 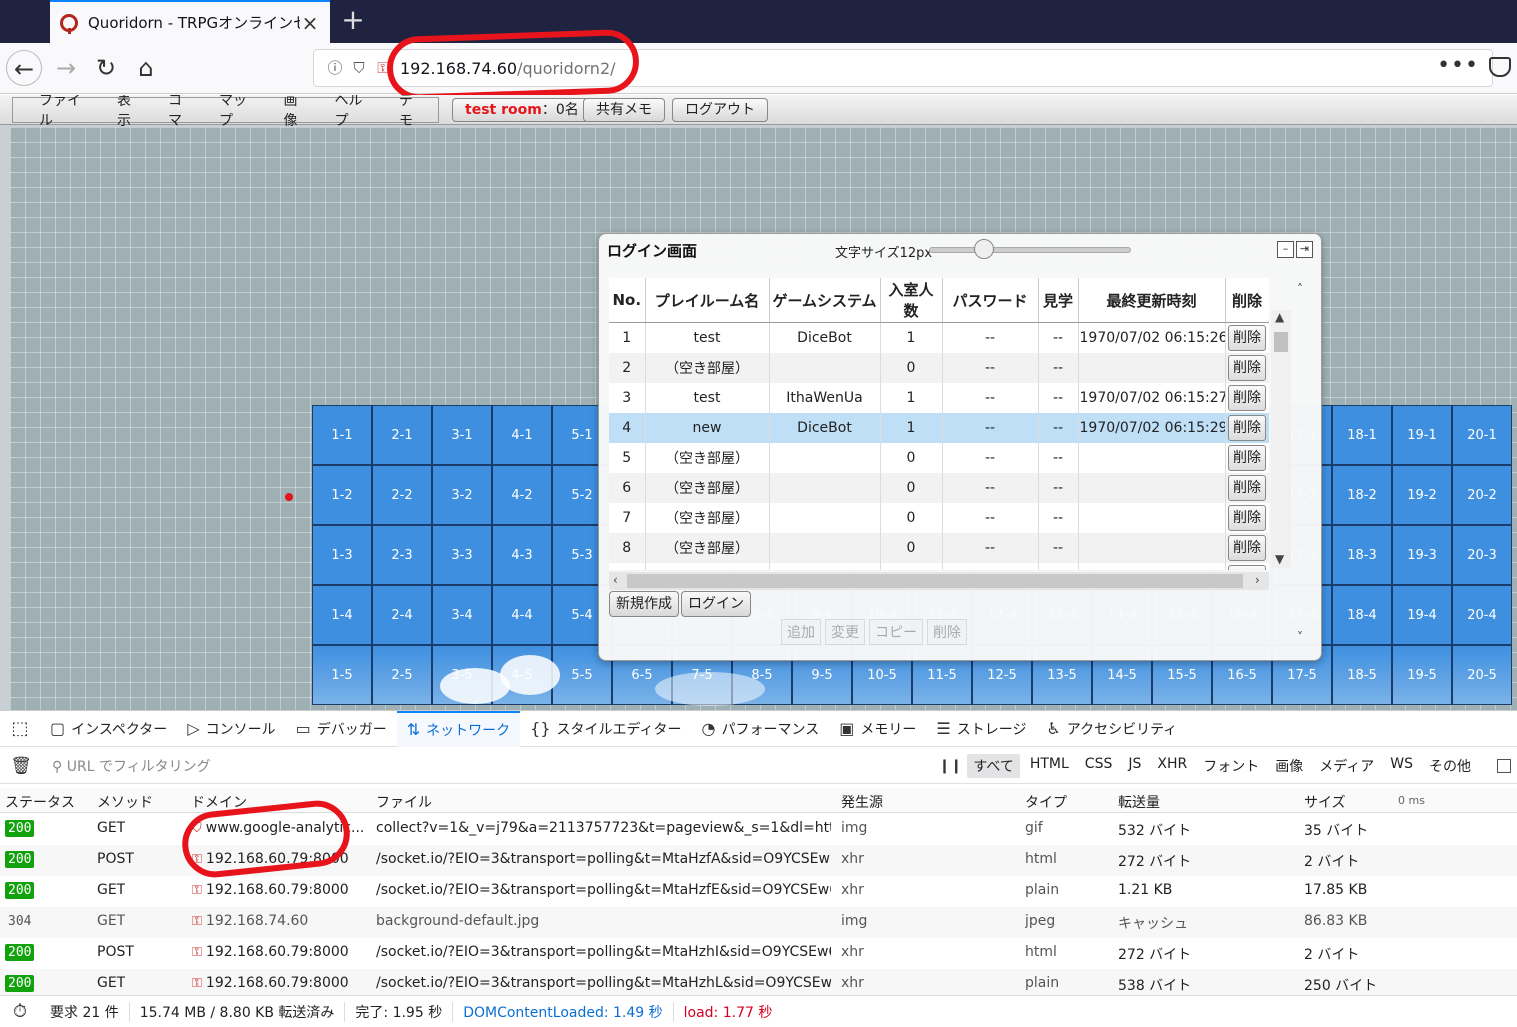 What do you see at coordinates (939, 337) in the screenshot?
I see `room-row: 1 test DiceBot 1 -- -- 1970/07/02 06:15:26 削除` at bounding box center [939, 337].